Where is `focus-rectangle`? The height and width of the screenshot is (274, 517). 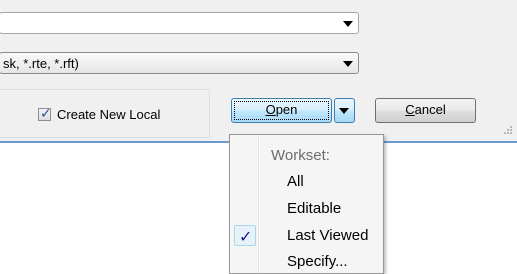
focus-rectangle is located at coordinates (281, 110).